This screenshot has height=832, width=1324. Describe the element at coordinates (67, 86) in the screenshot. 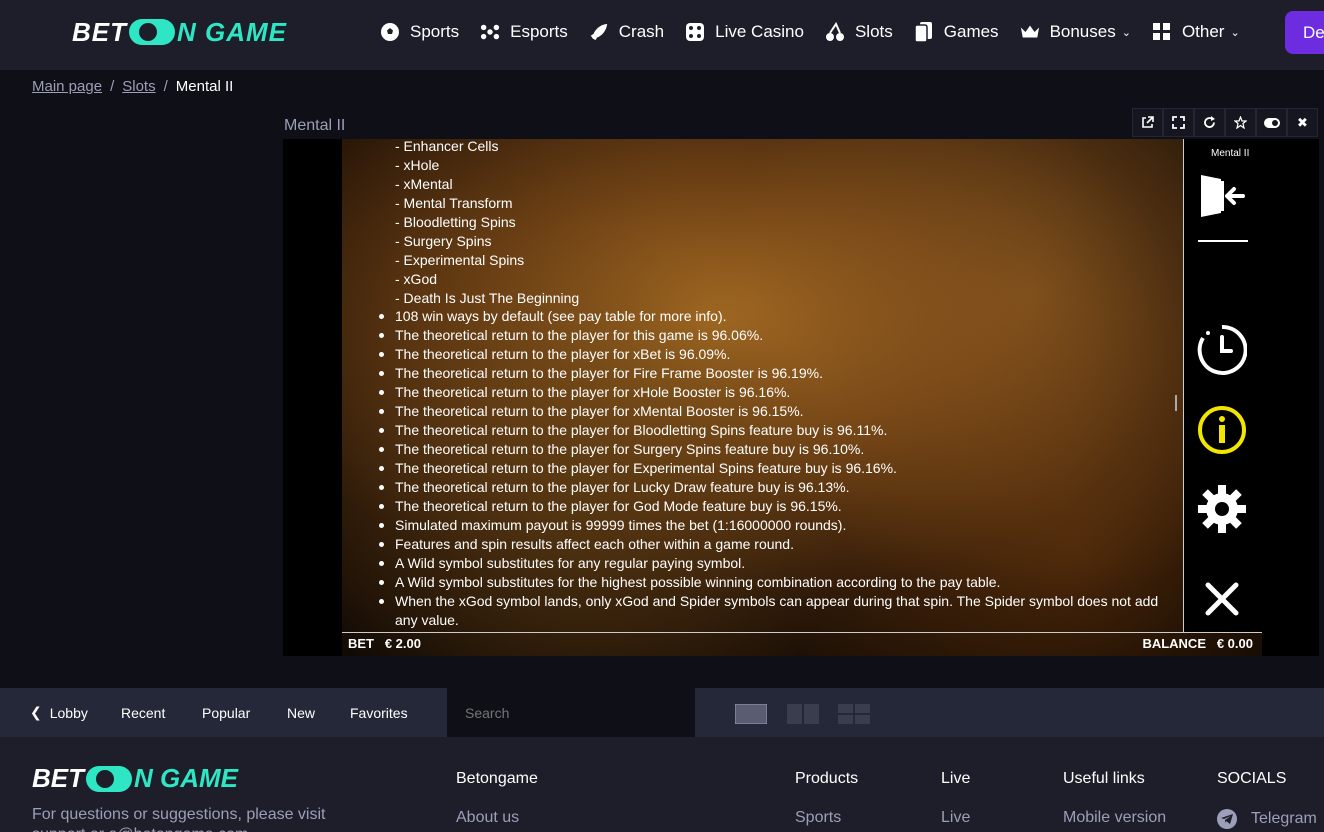

I see `breadcrumb-home: Main page` at that location.